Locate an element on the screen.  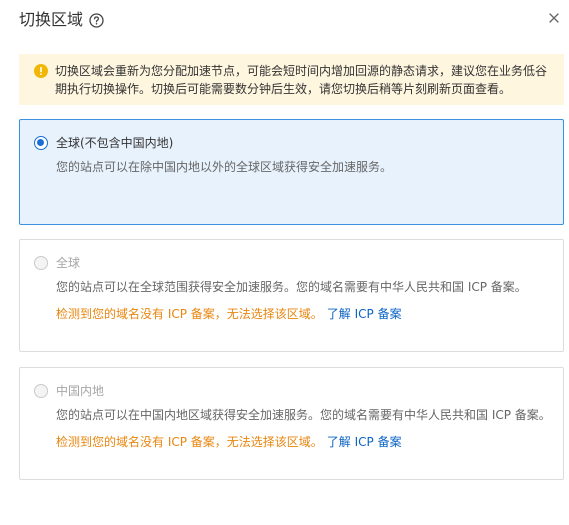
option-description: 您的站点可以在除中国内地以外的全球区域获得安全加速服务。 is located at coordinates (224, 167).